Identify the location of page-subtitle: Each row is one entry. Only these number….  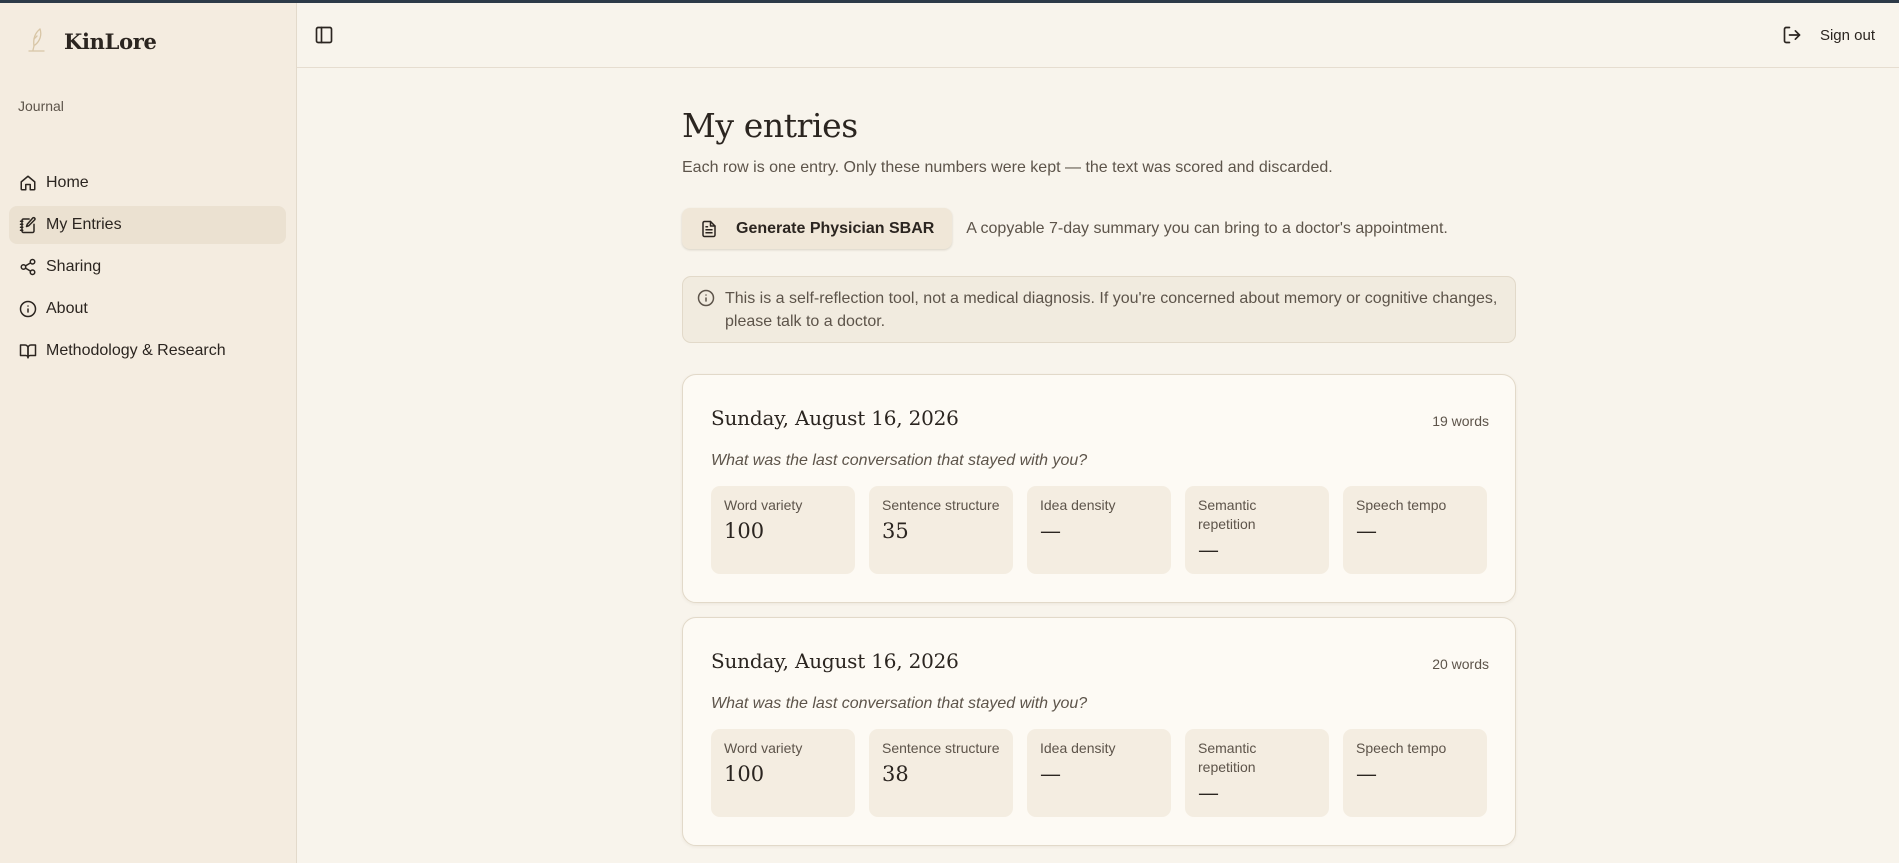
(1007, 167).